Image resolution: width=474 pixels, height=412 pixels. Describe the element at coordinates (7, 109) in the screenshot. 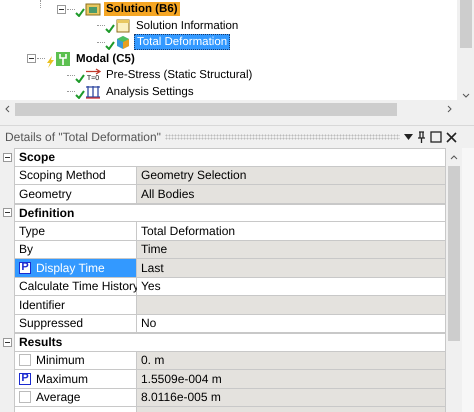

I see `chevron-left-icon` at that location.